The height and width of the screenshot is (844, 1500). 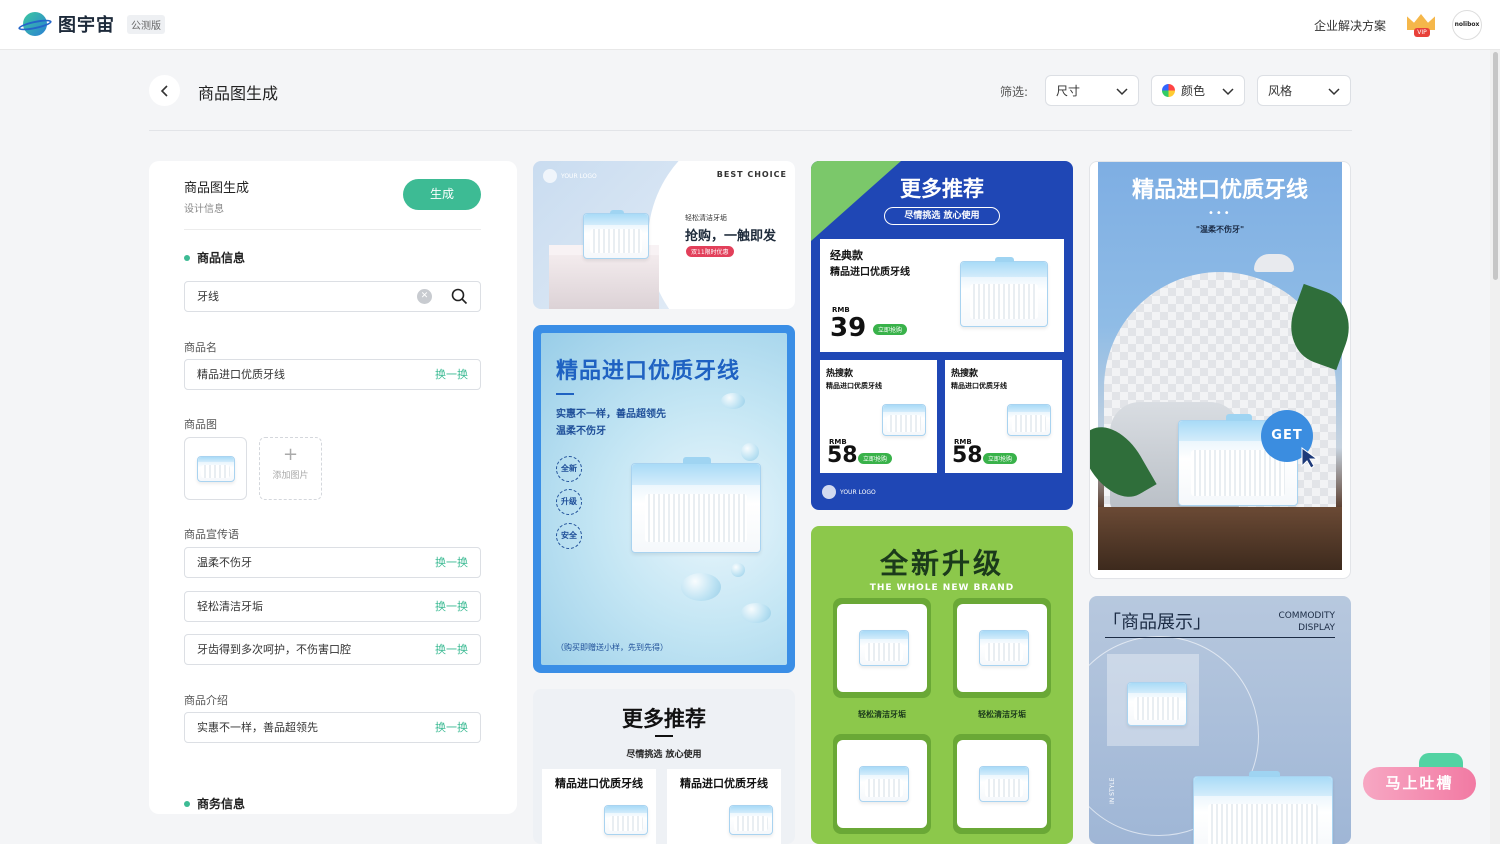 What do you see at coordinates (200, 424) in the screenshot?
I see `image-label: 商品图` at bounding box center [200, 424].